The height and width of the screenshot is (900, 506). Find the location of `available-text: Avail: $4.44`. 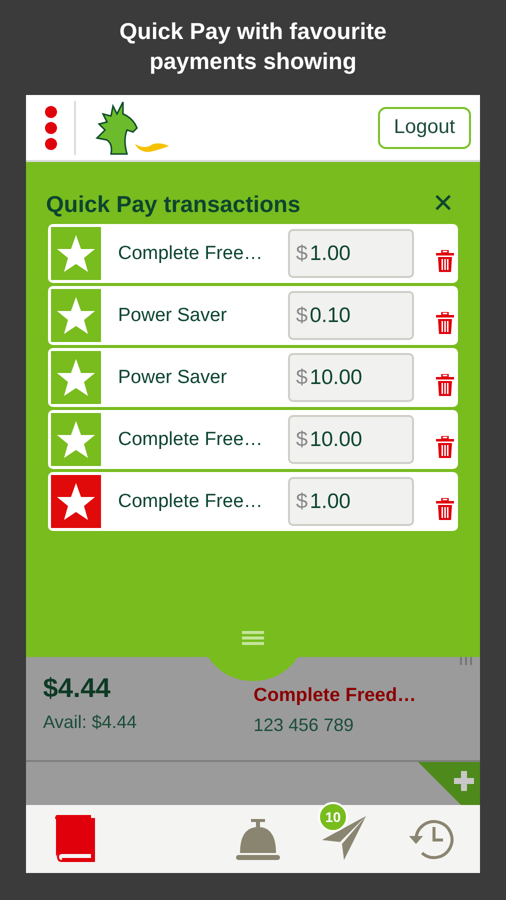

available-text: Avail: $4.44 is located at coordinates (90, 722).